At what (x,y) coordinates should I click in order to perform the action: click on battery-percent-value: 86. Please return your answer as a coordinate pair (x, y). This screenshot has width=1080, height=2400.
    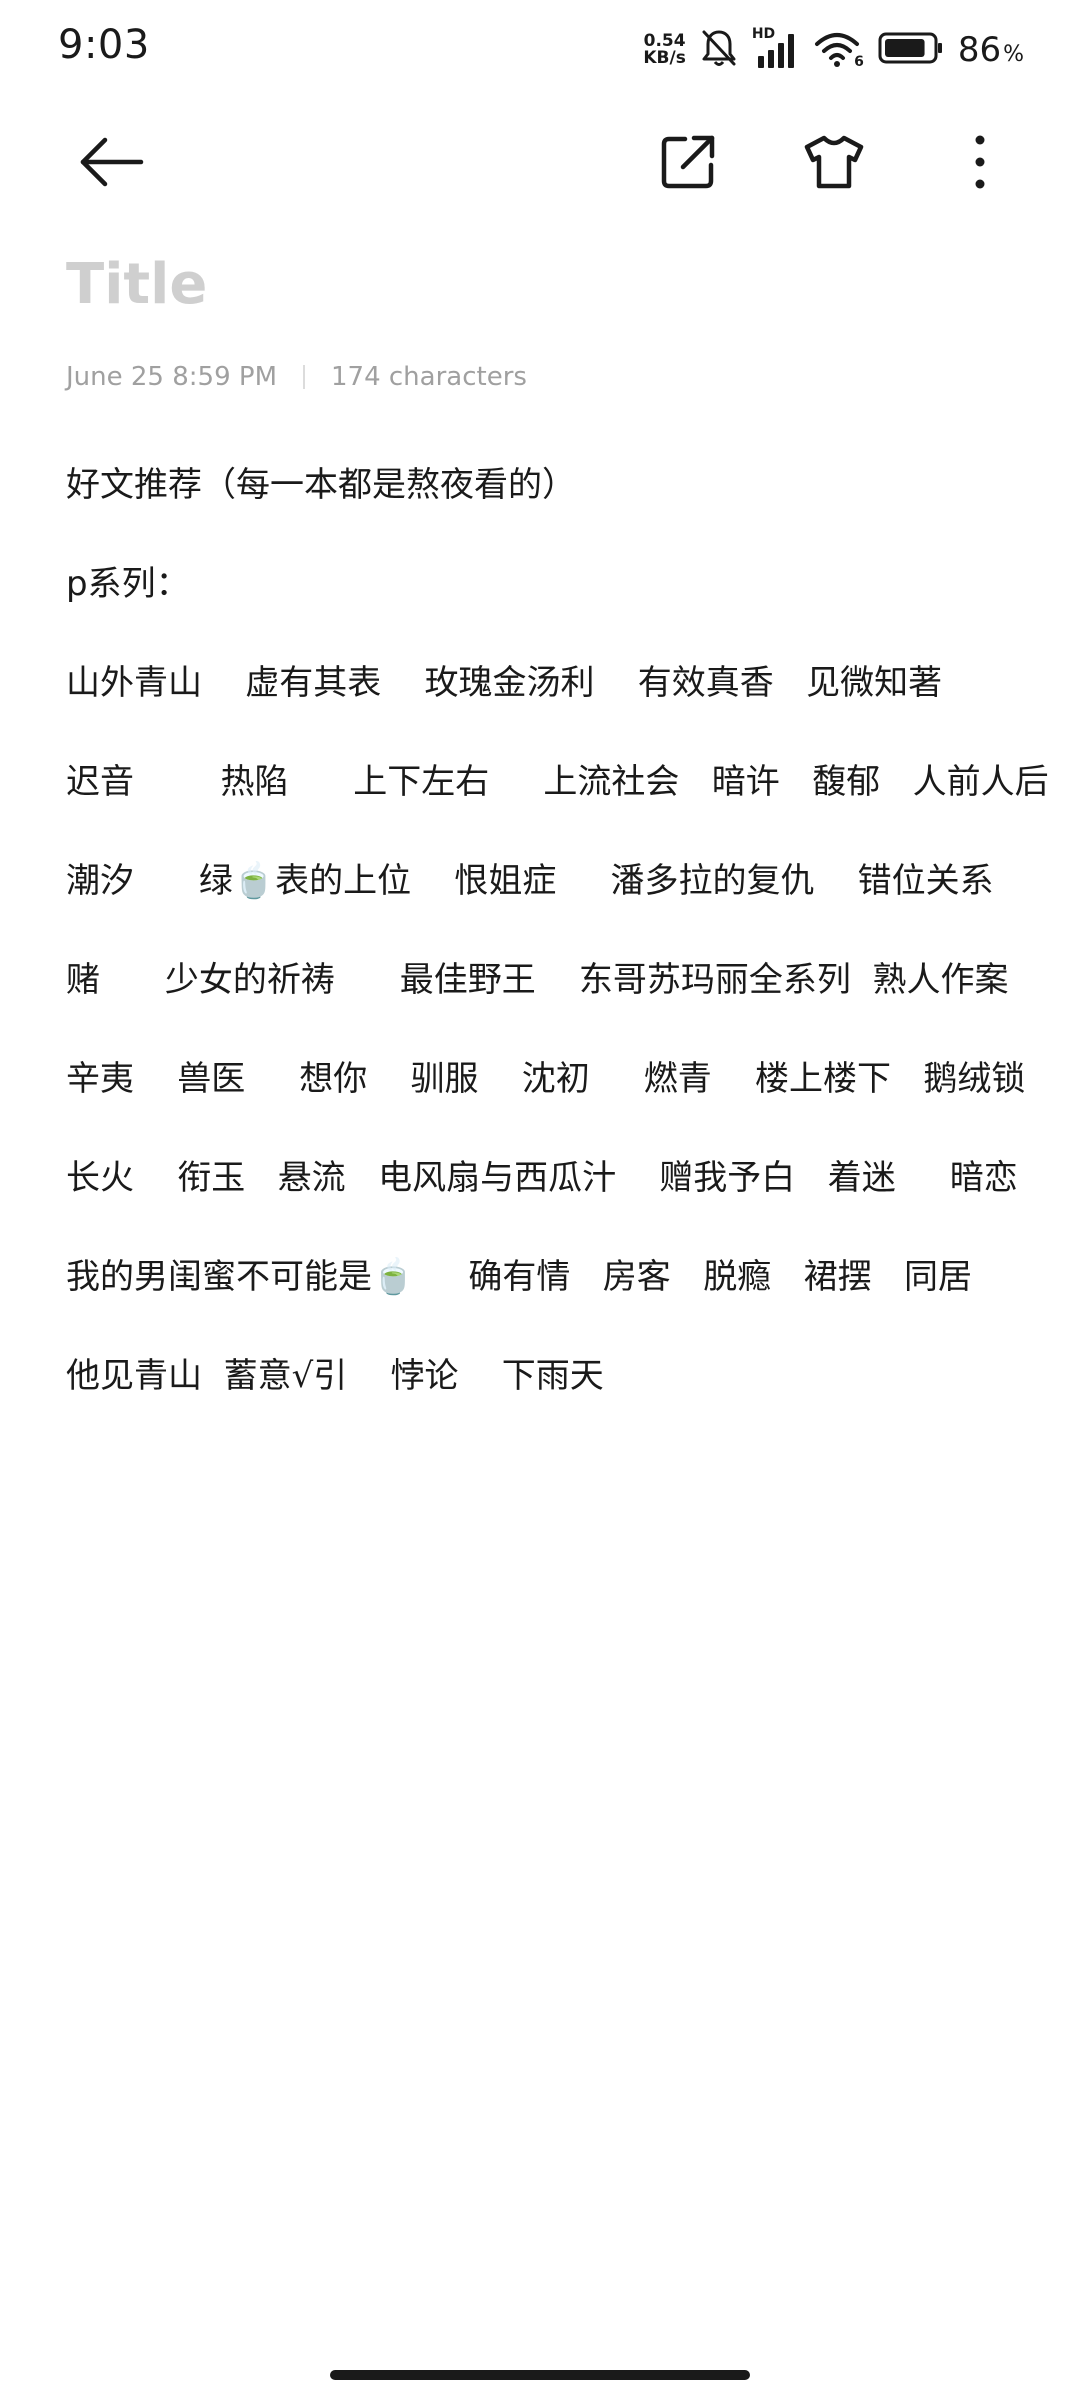
    Looking at the image, I should click on (979, 50).